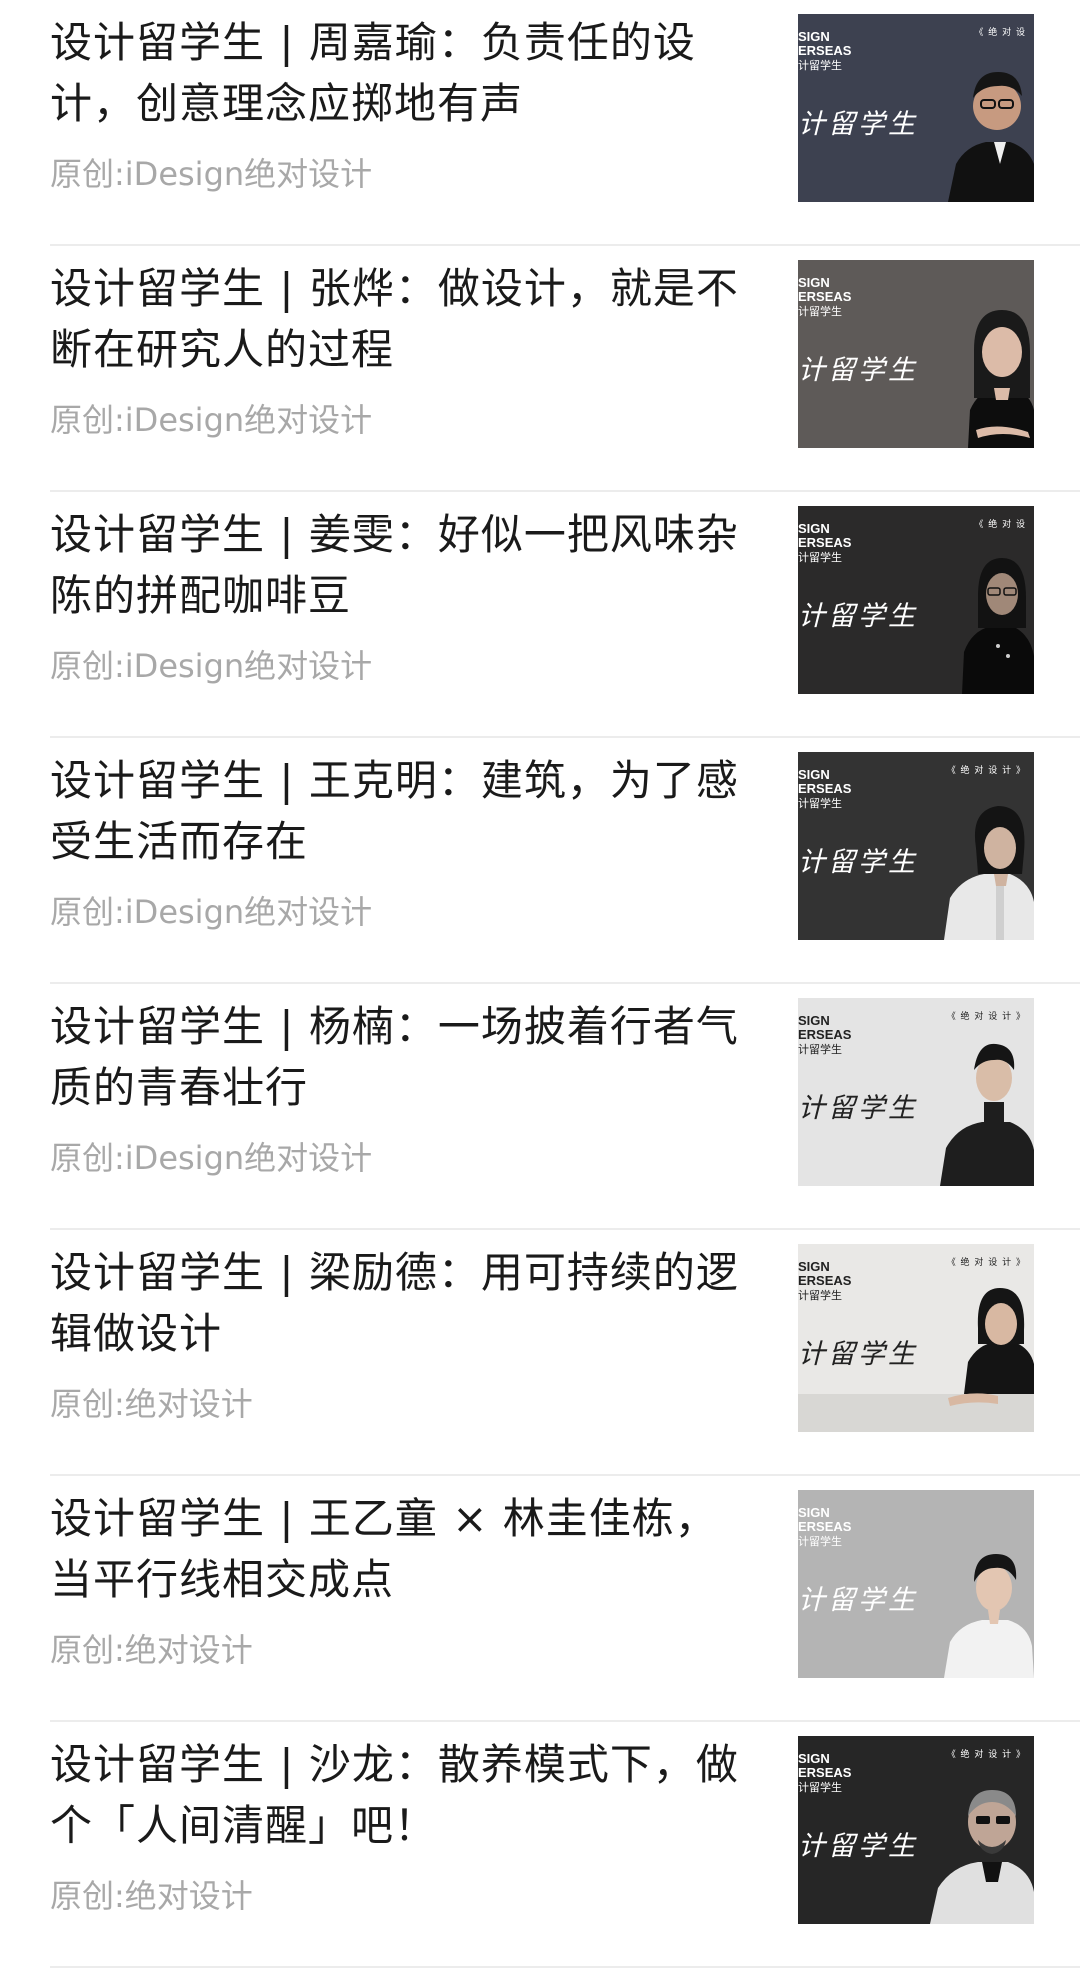  What do you see at coordinates (397, 811) in the screenshot?
I see `article-title: 设计留学生 | 王克明：建筑，为了感受生活而存在` at bounding box center [397, 811].